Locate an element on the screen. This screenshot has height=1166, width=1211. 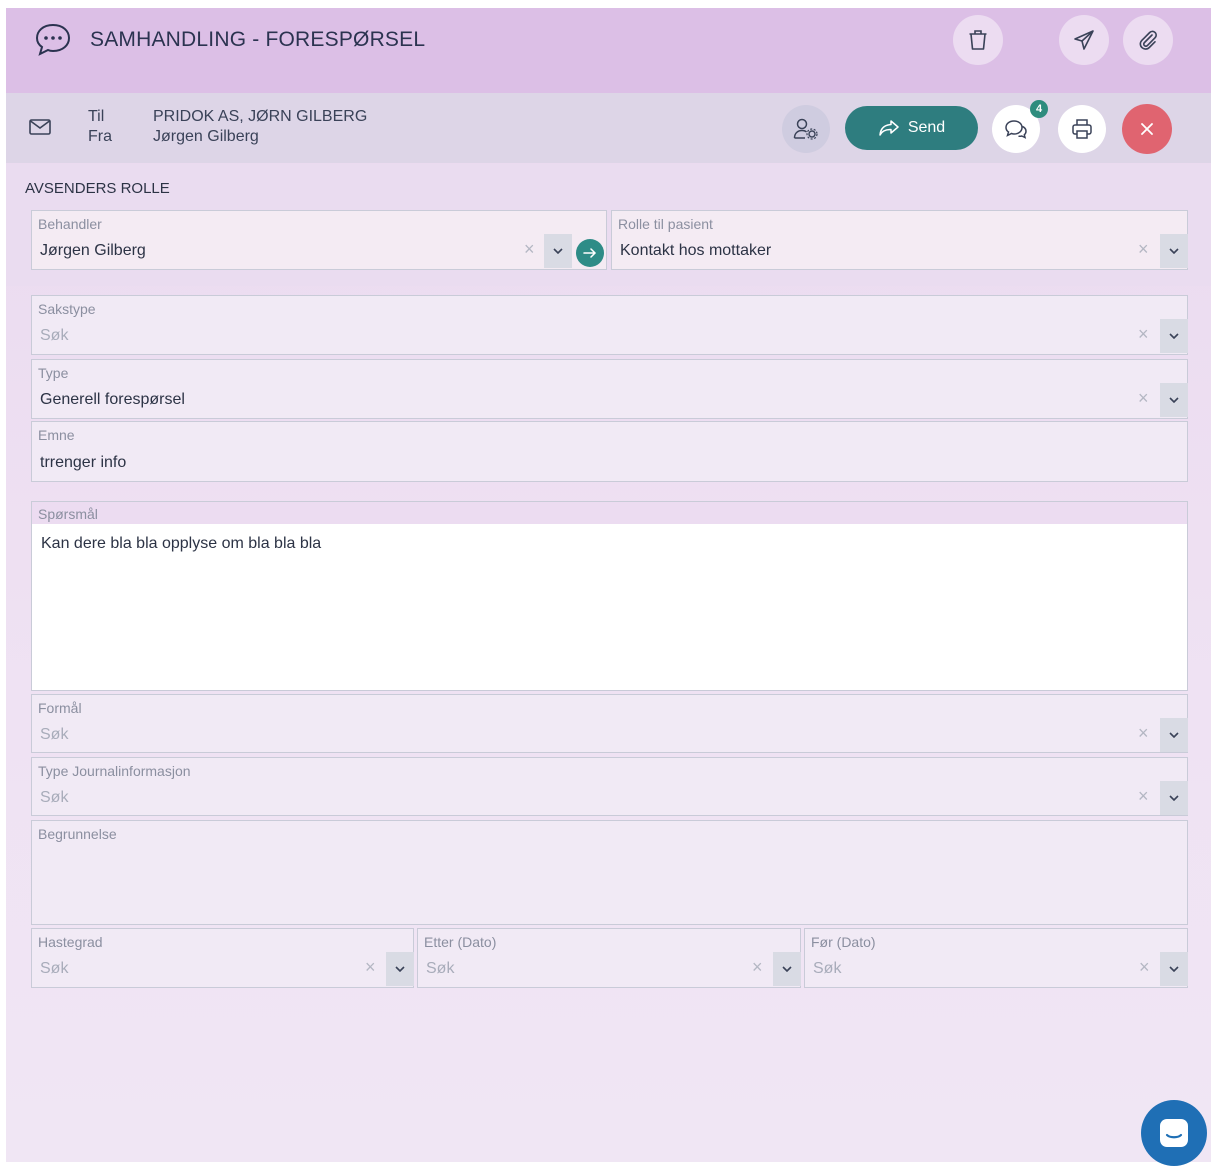
send-plane-button is located at coordinates (1084, 40).